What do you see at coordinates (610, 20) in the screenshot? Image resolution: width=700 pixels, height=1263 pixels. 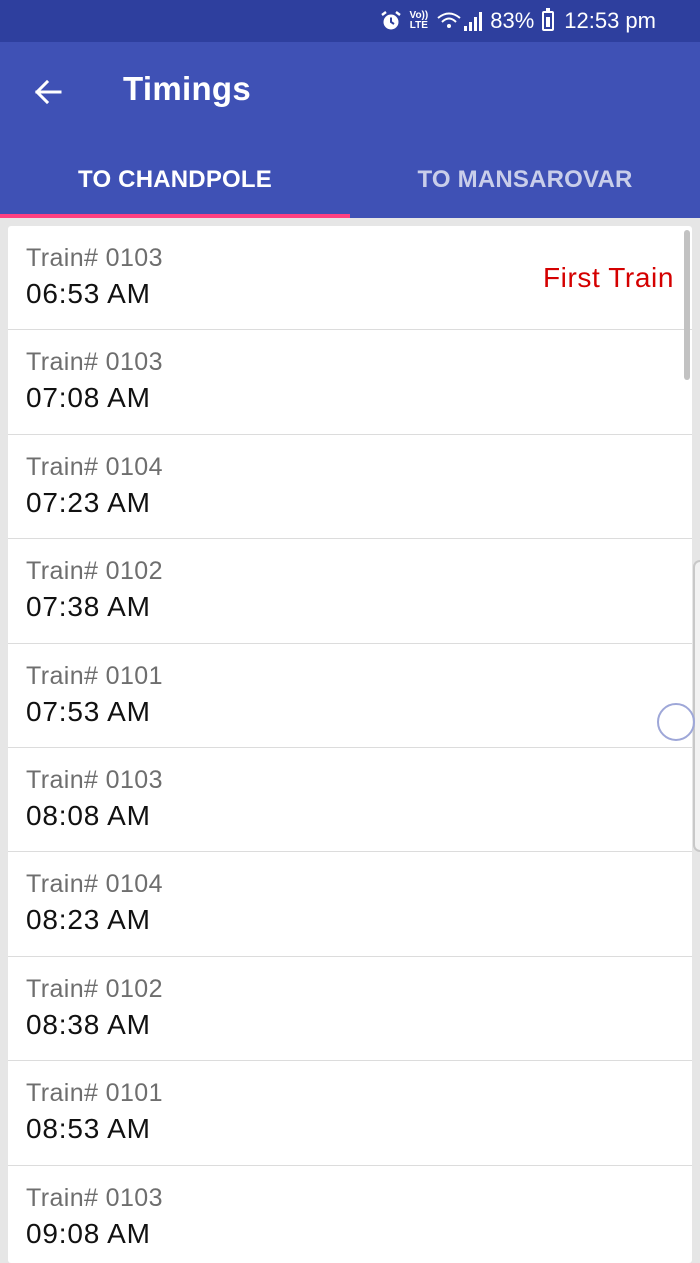 I see `status-time: 12:53 pm` at bounding box center [610, 20].